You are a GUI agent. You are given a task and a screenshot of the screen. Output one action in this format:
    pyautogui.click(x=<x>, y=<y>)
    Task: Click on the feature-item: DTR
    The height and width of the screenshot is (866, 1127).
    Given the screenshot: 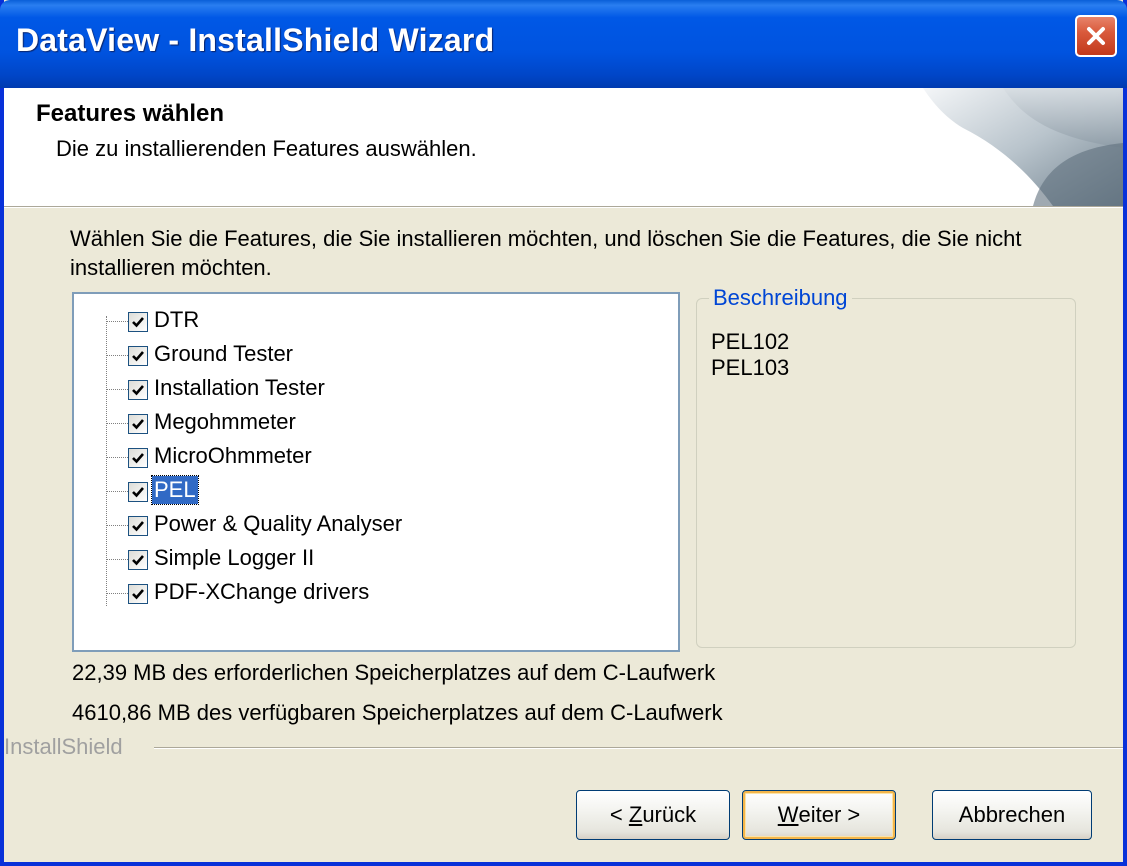 What is the action you would take?
    pyautogui.click(x=376, y=321)
    